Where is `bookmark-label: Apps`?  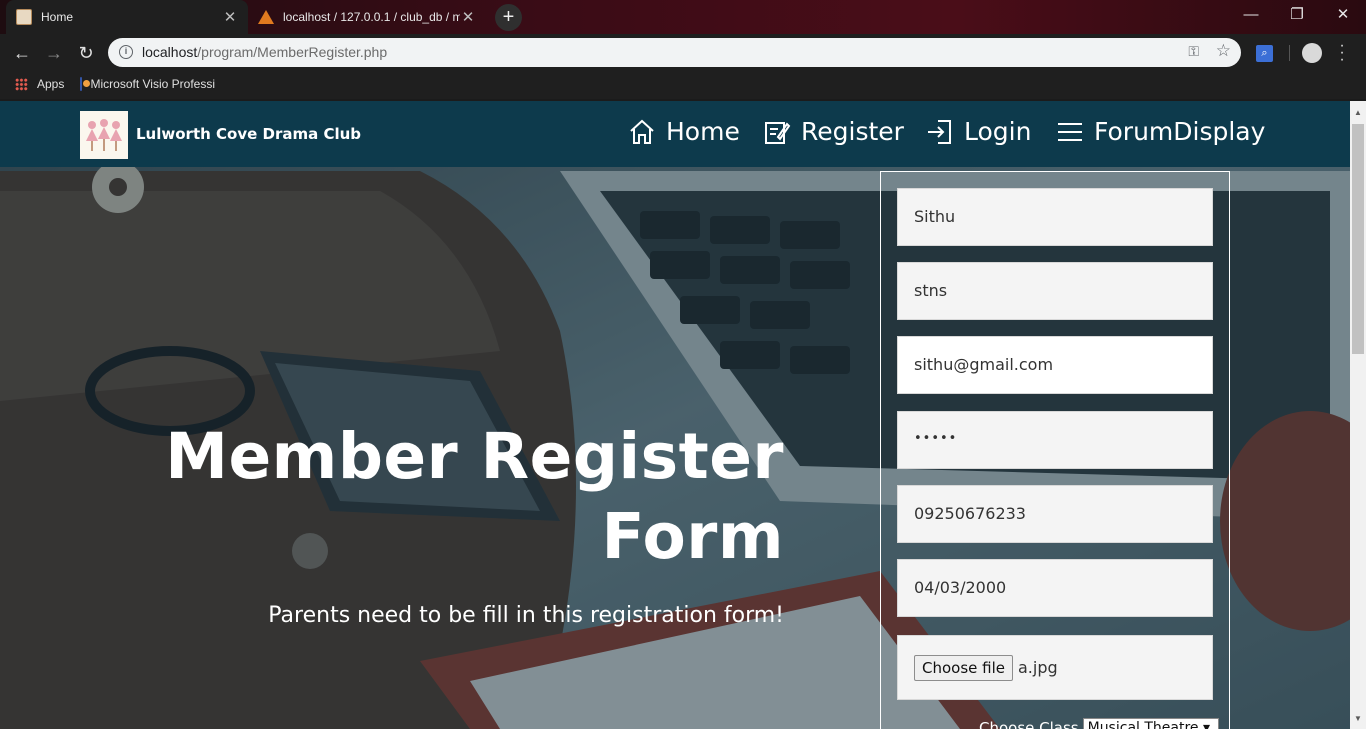 bookmark-label: Apps is located at coordinates (51, 84).